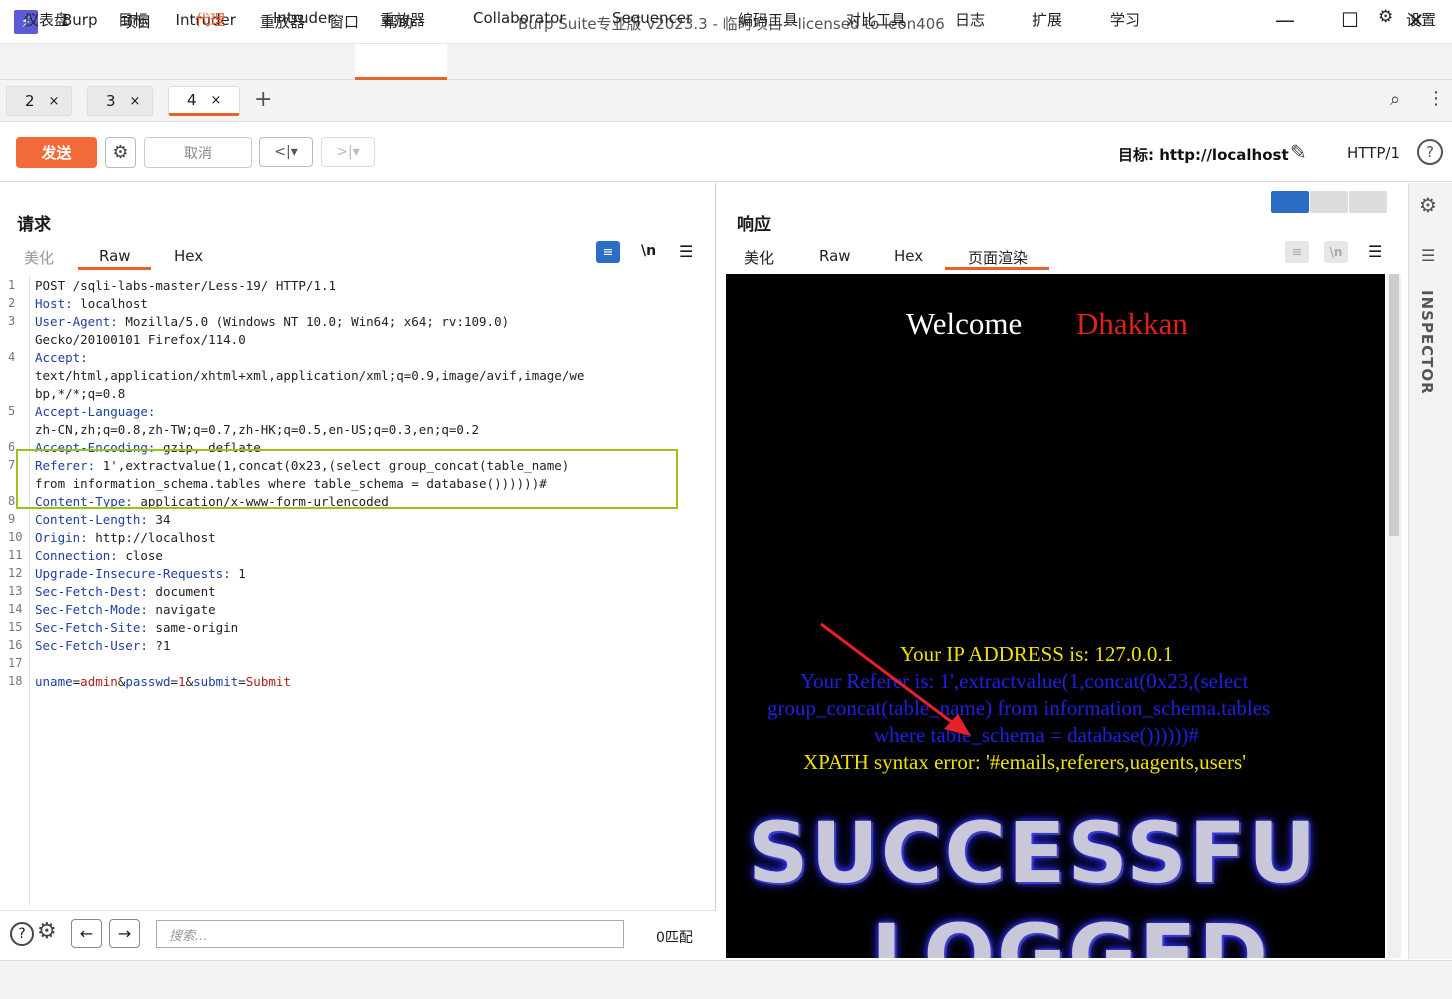 Image resolution: width=1452 pixels, height=999 pixels. I want to click on nav-comparer: 对比工具, so click(876, 19).